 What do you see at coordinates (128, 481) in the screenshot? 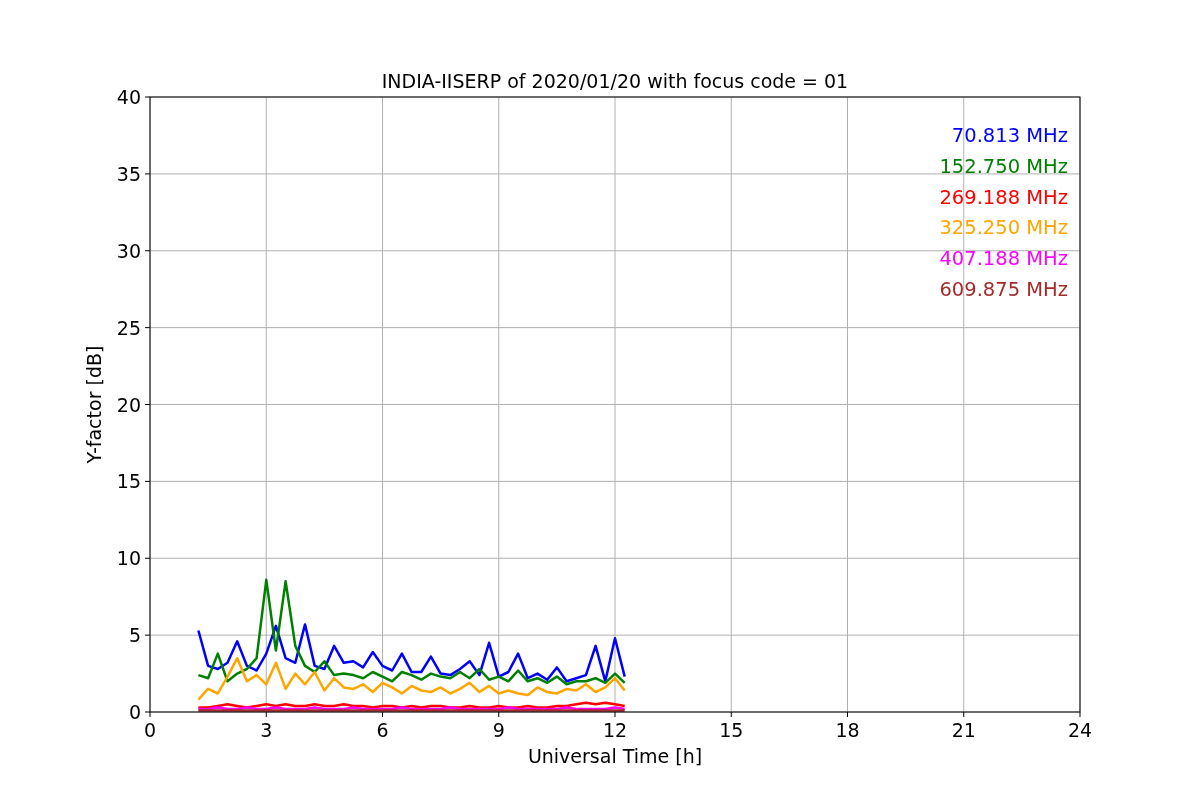
I see `y-tick-label: 15` at bounding box center [128, 481].